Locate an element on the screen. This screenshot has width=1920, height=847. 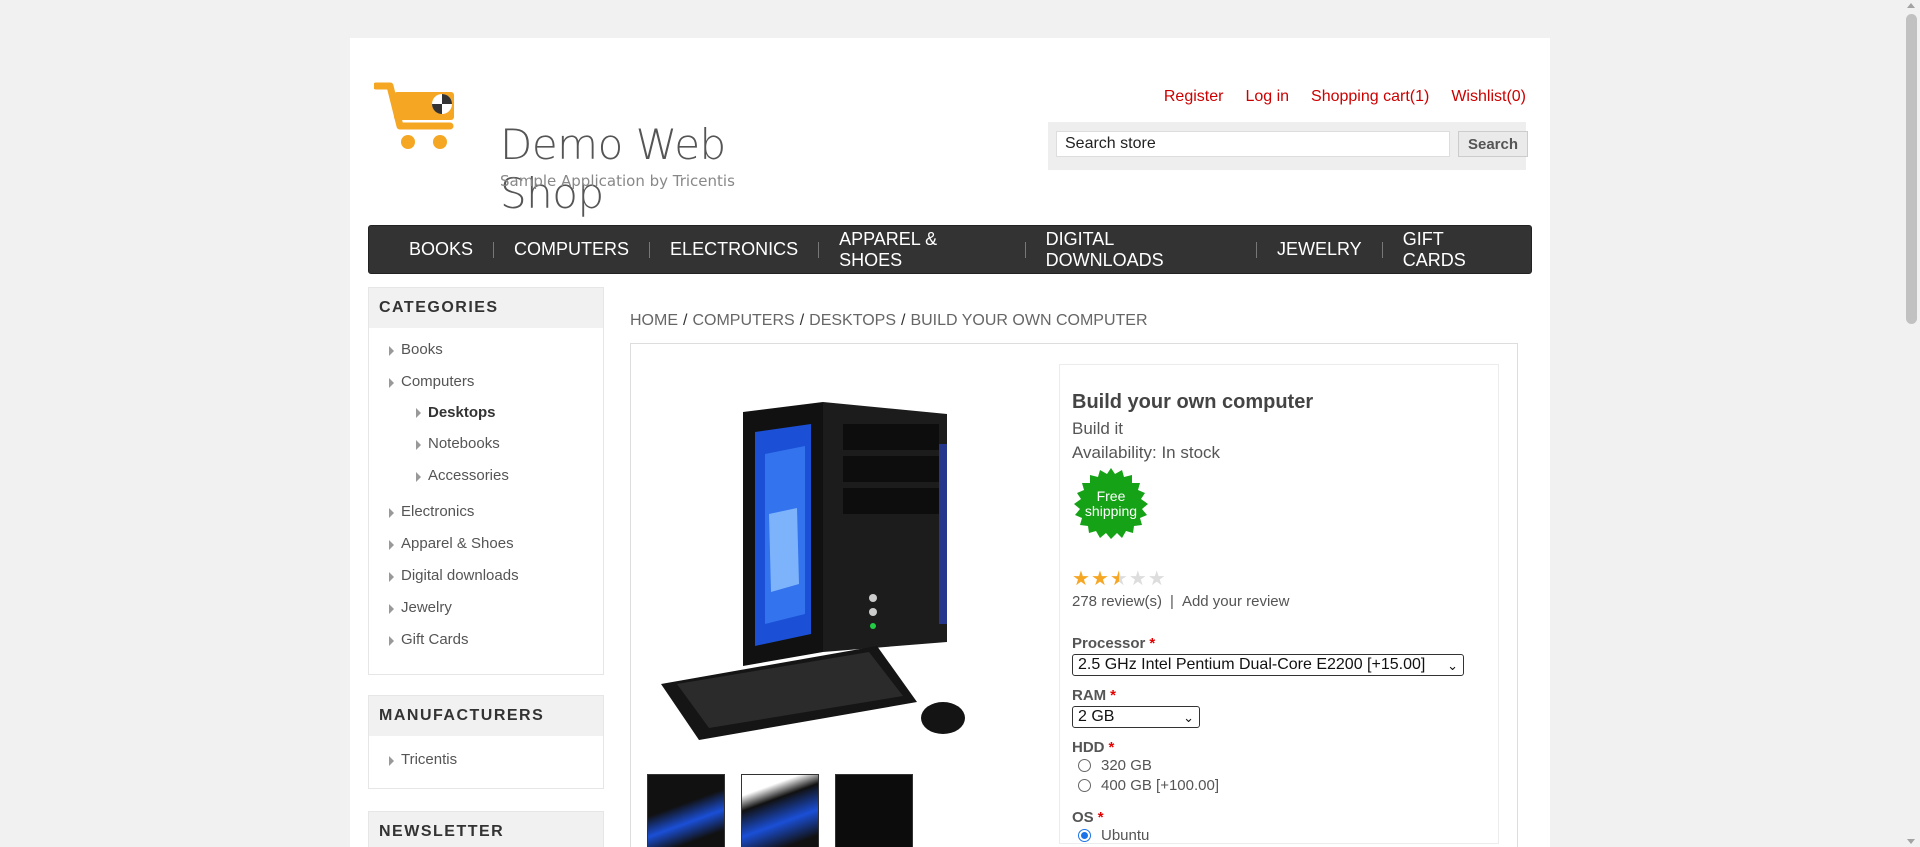
free-shipping-line1: Free is located at coordinates (1111, 496).